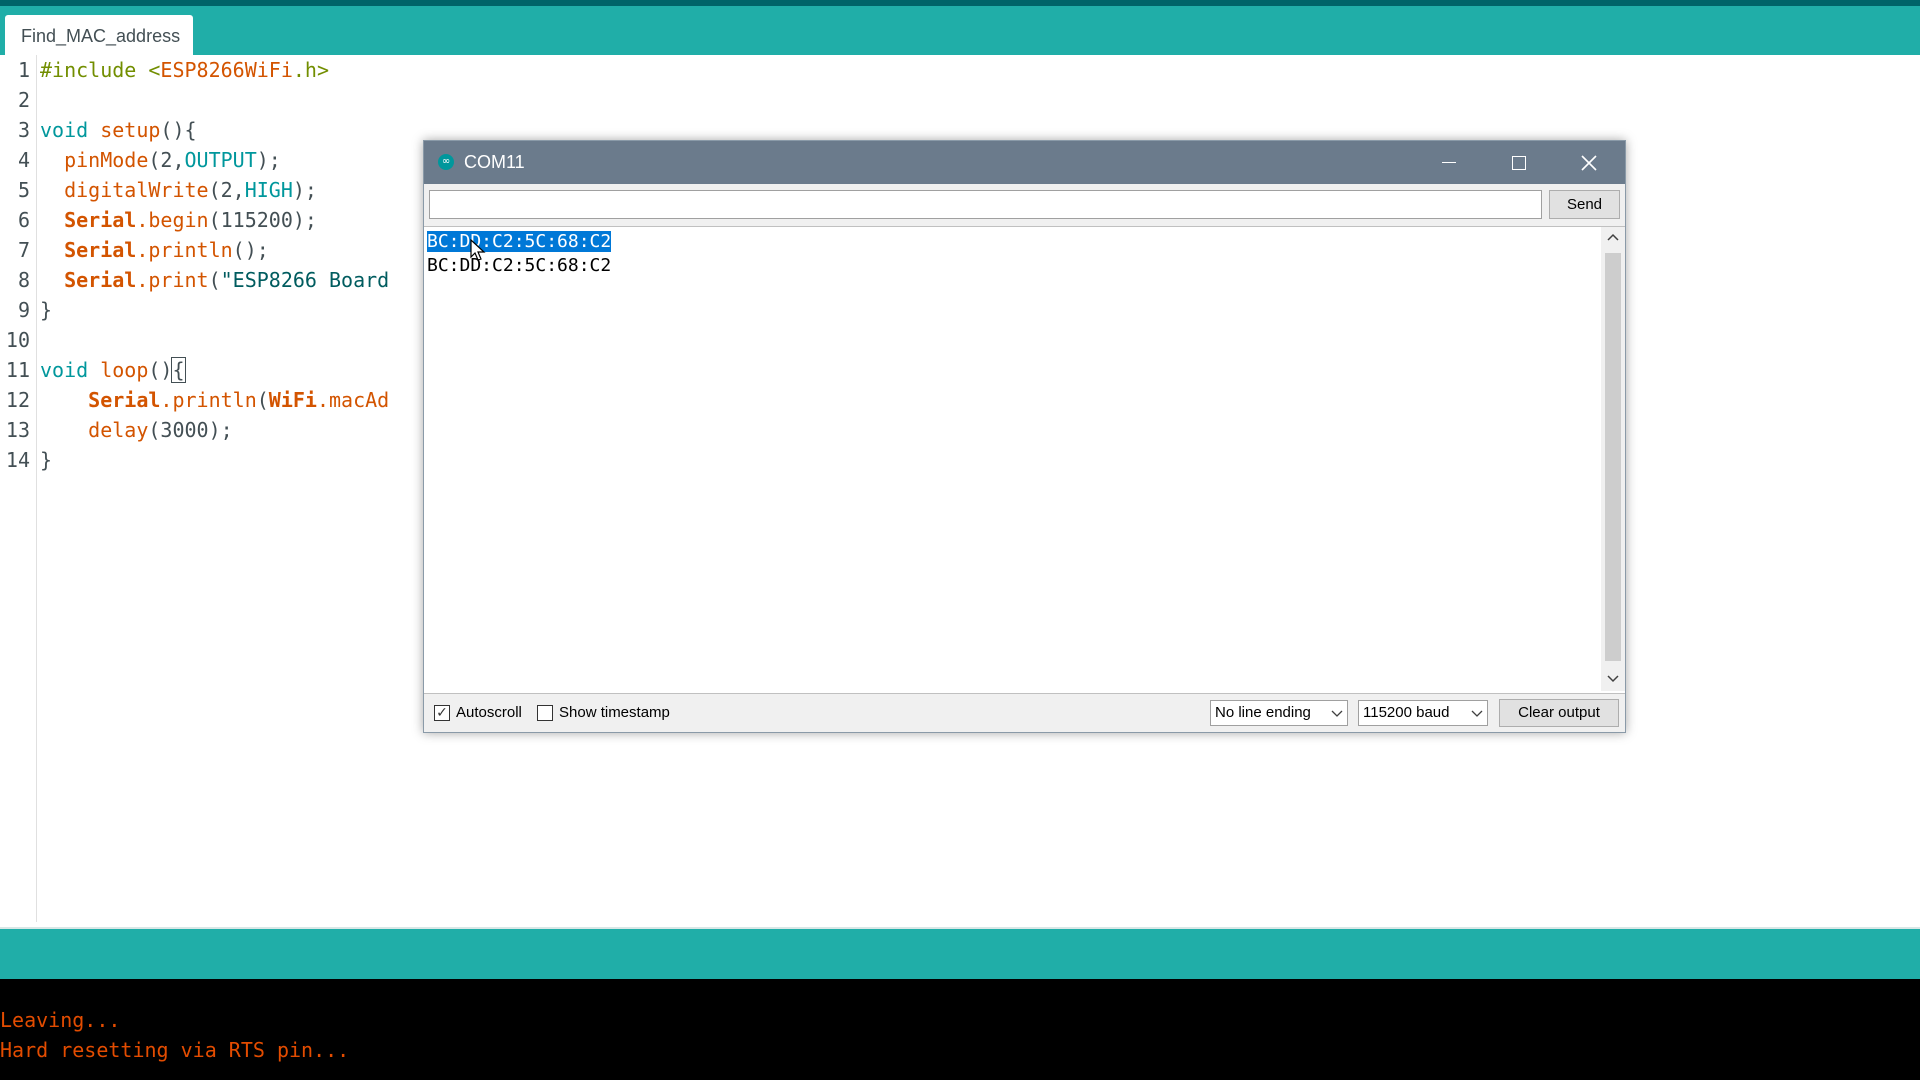 This screenshot has height=1080, width=1920. I want to click on minimize-icon, so click(1449, 162).